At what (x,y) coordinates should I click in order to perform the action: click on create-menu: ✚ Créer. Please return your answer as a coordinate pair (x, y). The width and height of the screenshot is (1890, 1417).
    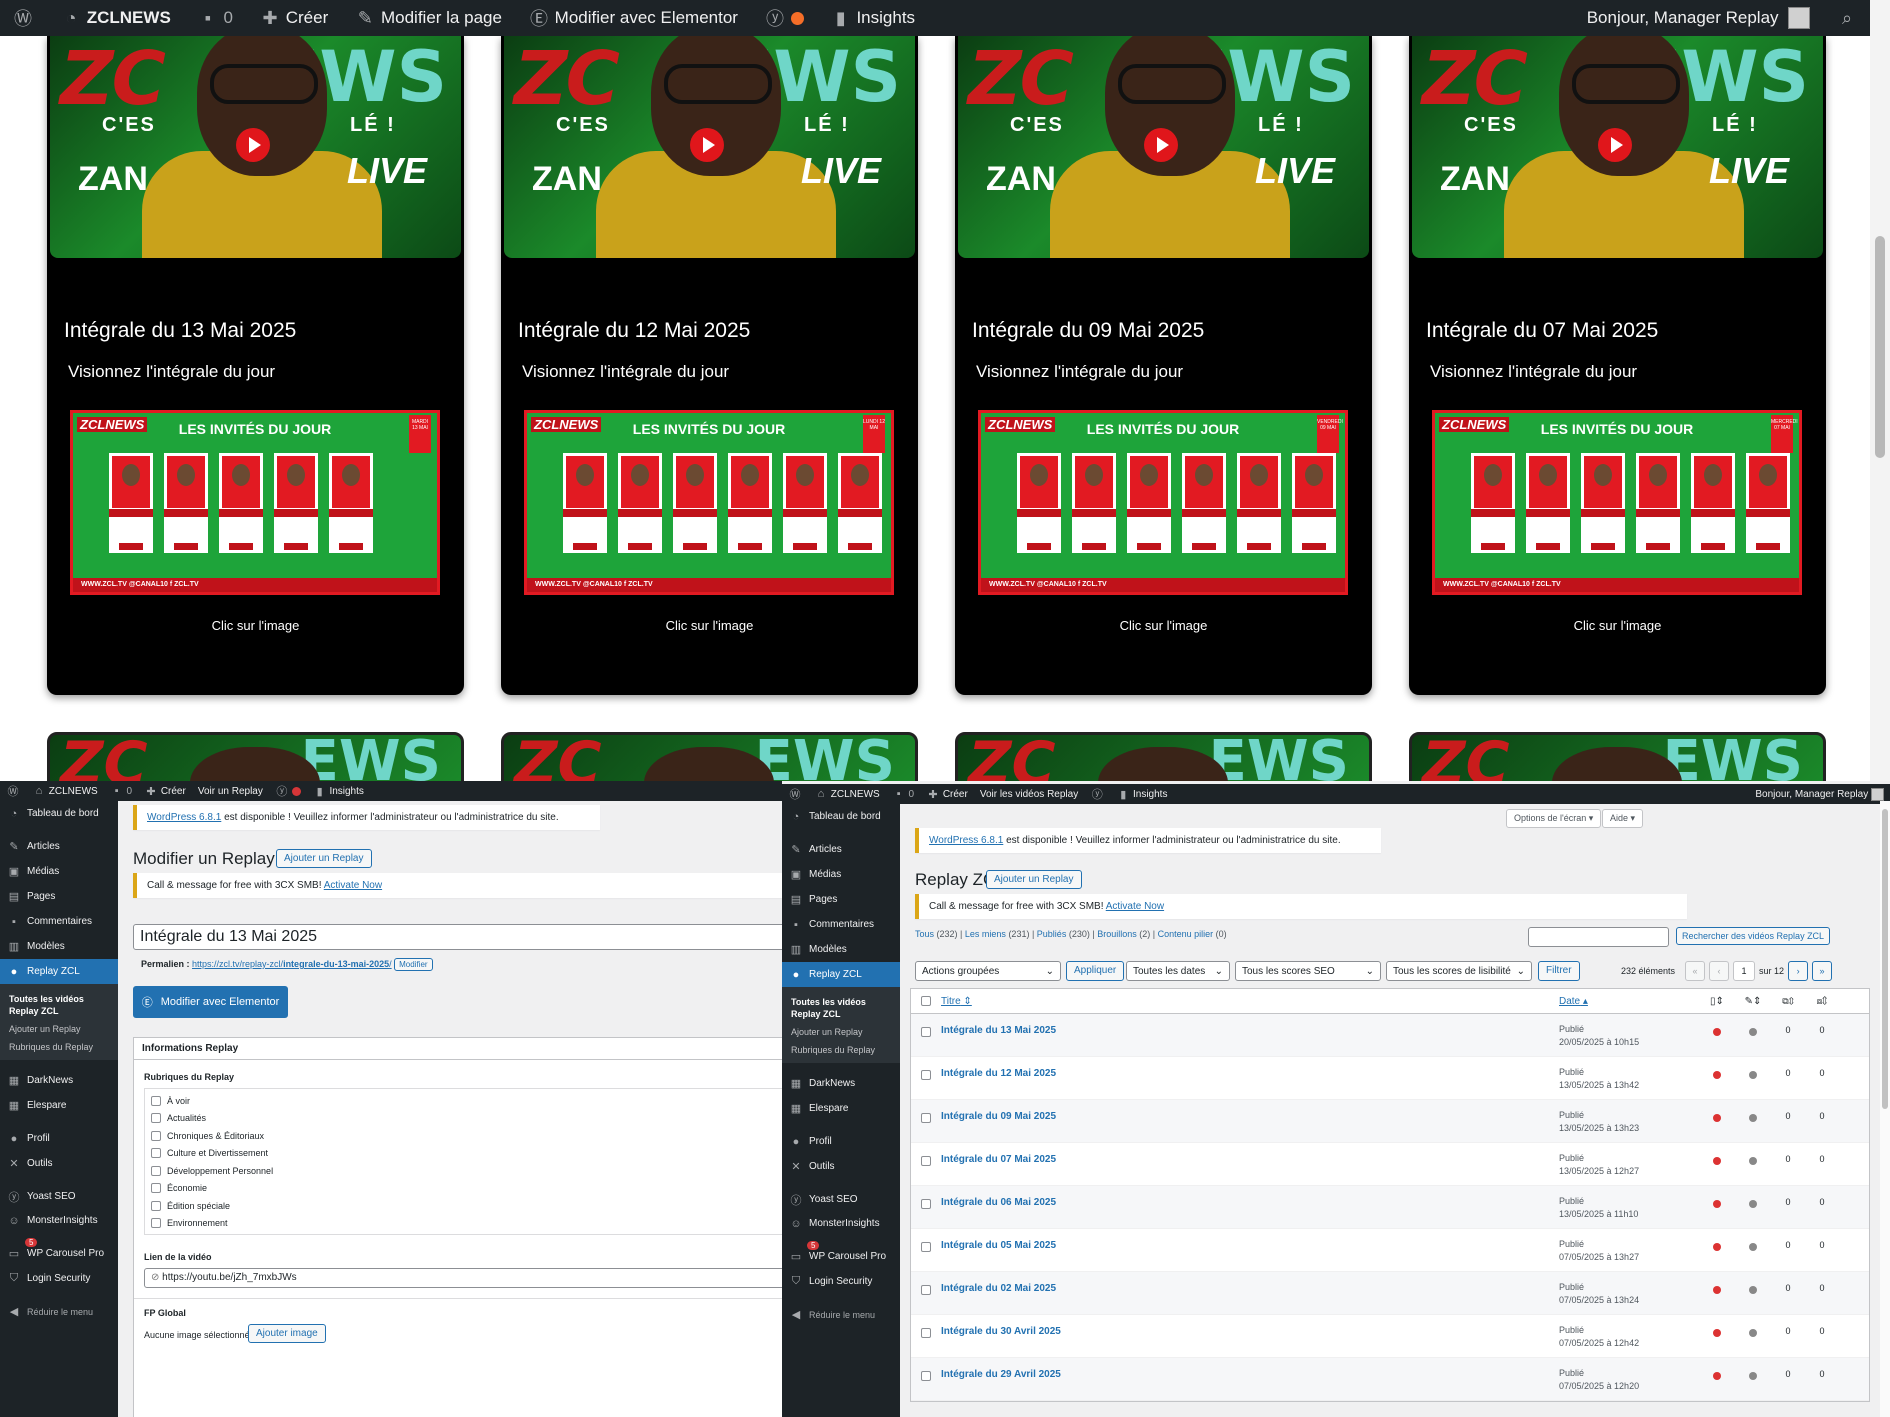
    Looking at the image, I should click on (164, 791).